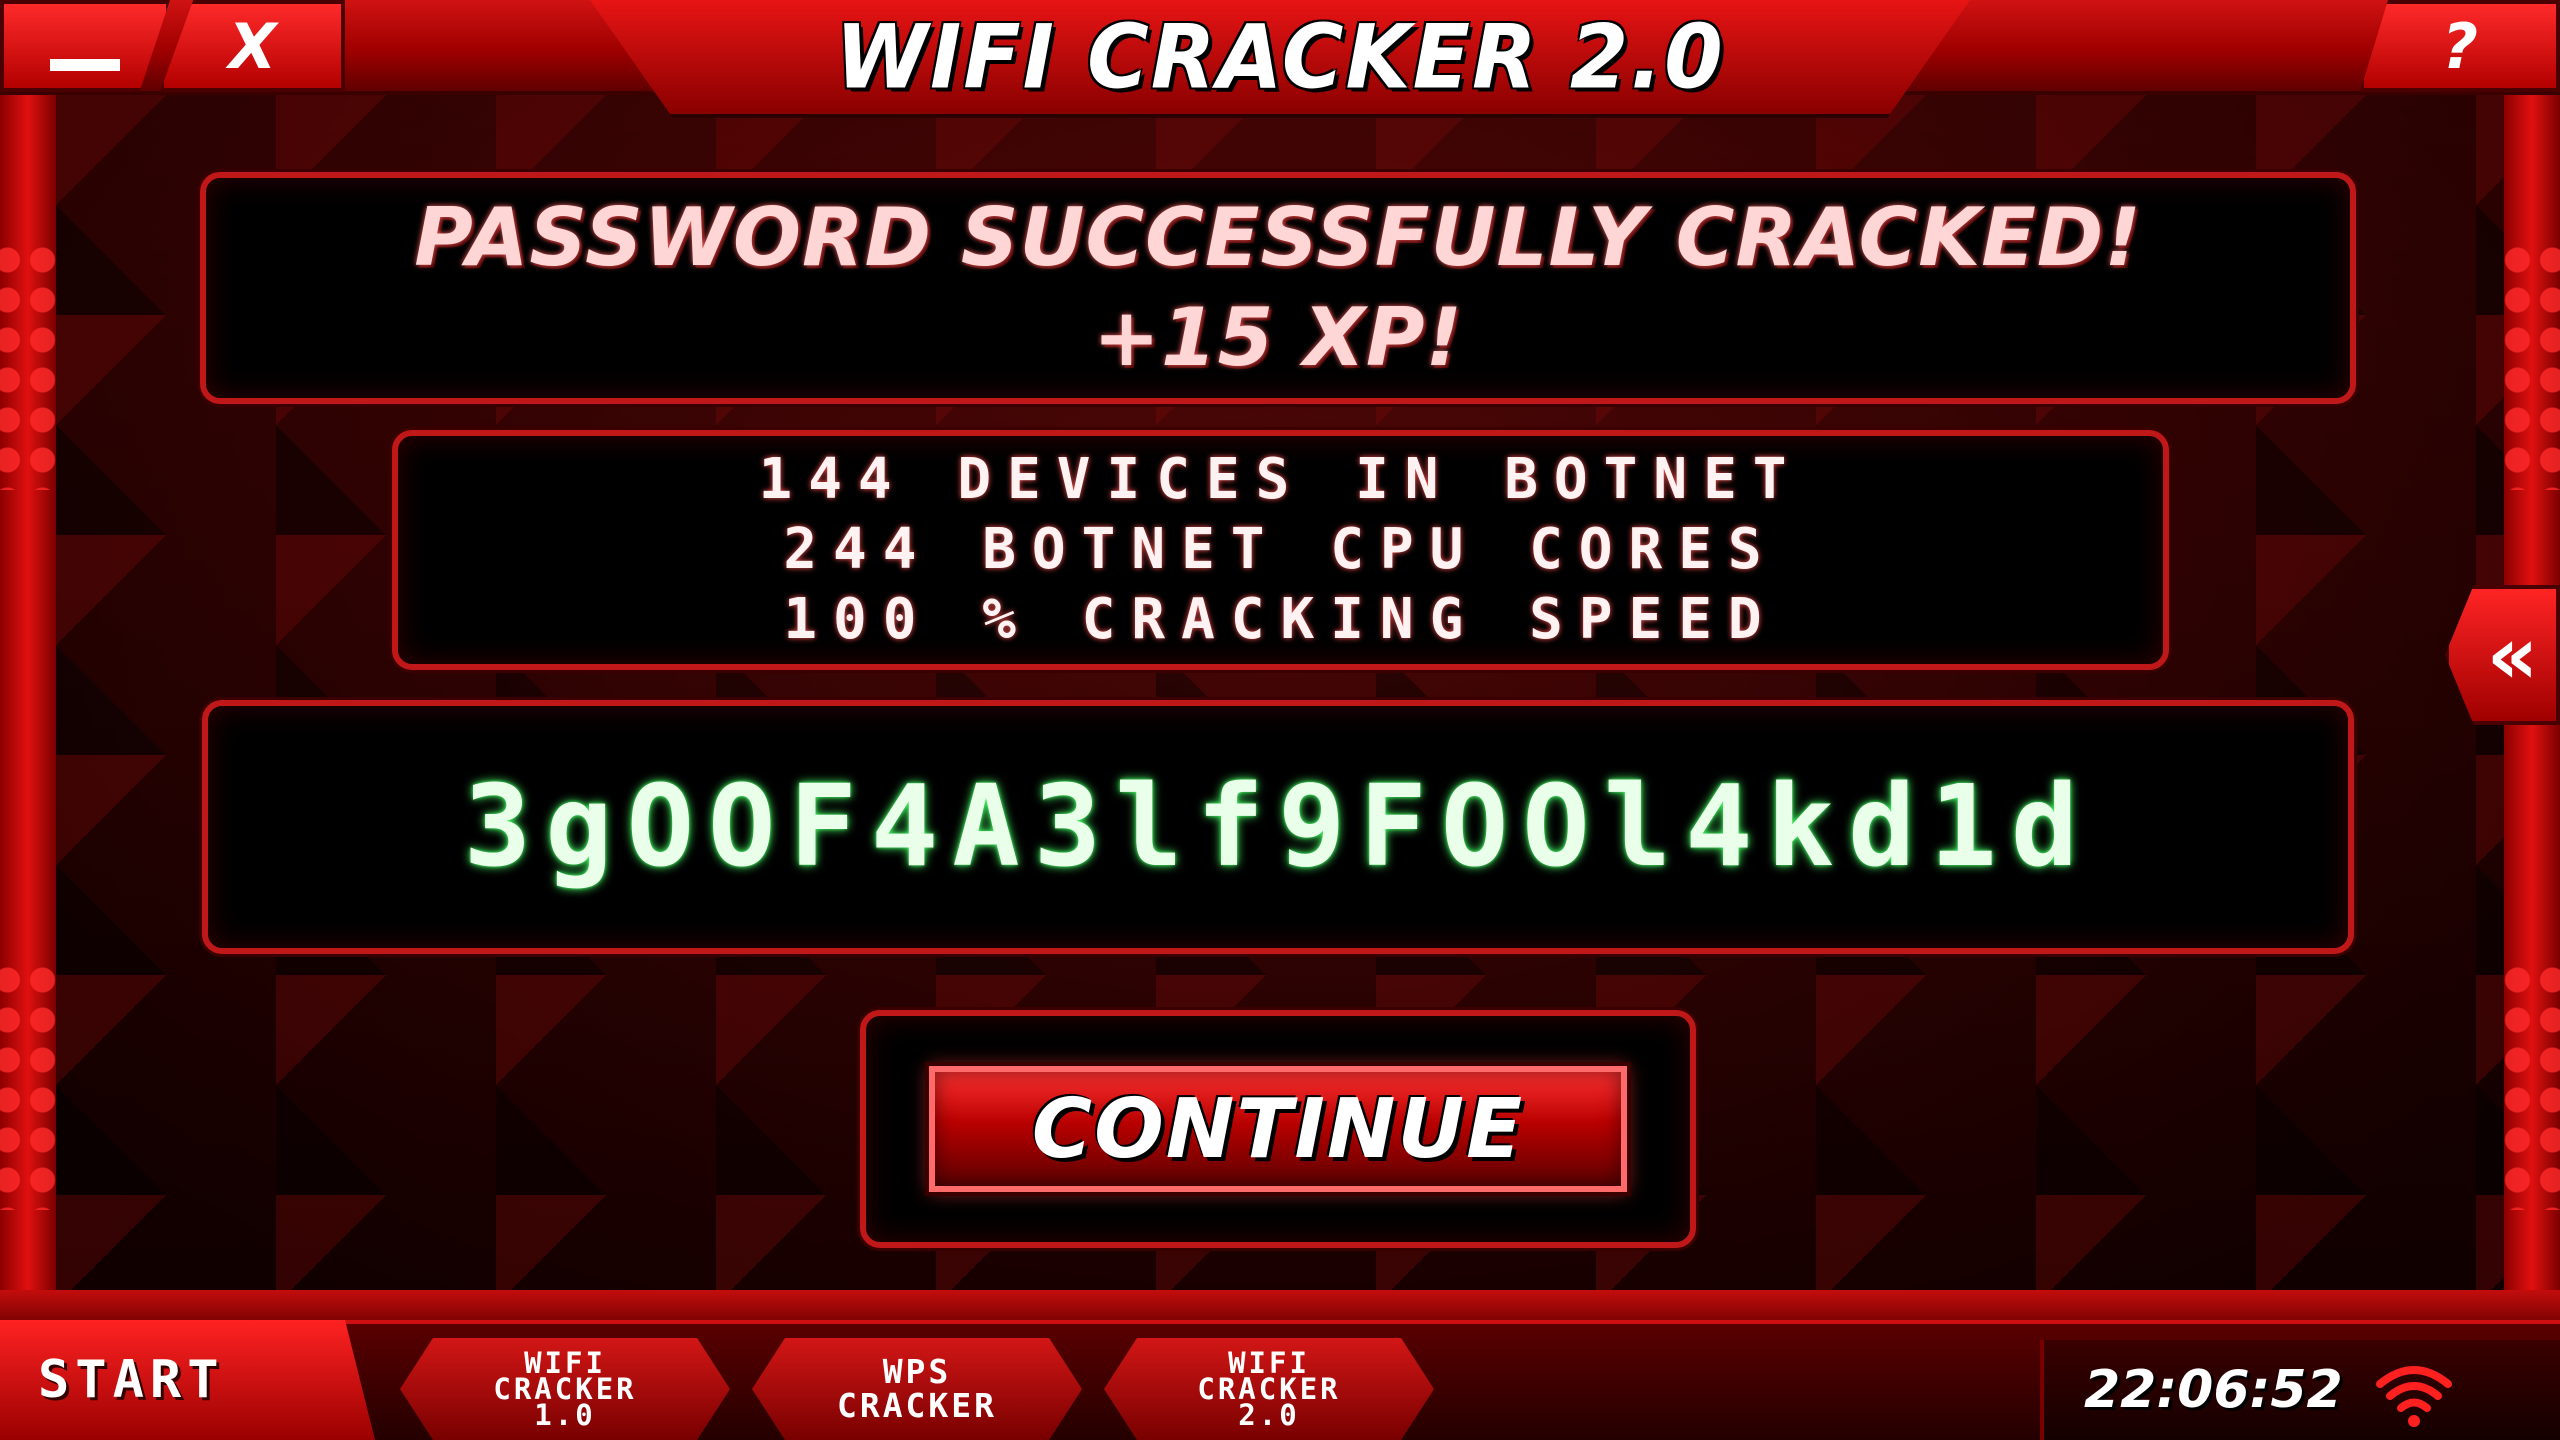 The image size is (2560, 1440). I want to click on wifi-icon, so click(2414, 1394).